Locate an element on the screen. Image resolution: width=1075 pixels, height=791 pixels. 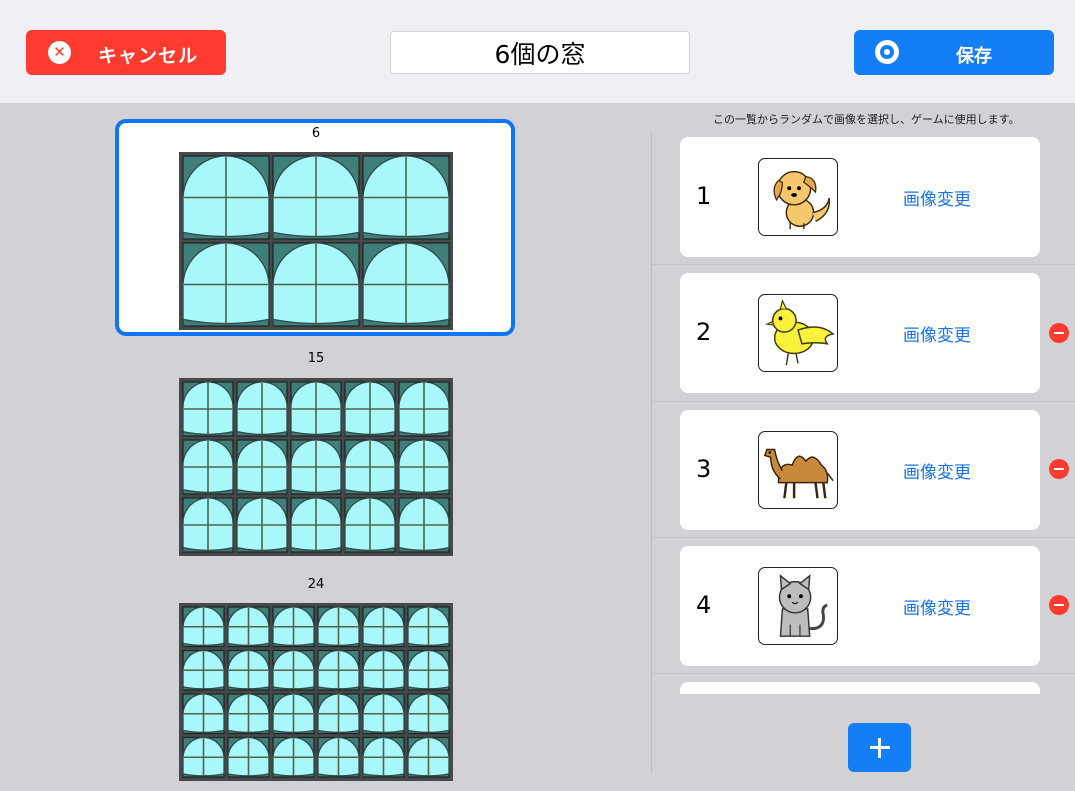
item-number: 3 is located at coordinates (704, 469).